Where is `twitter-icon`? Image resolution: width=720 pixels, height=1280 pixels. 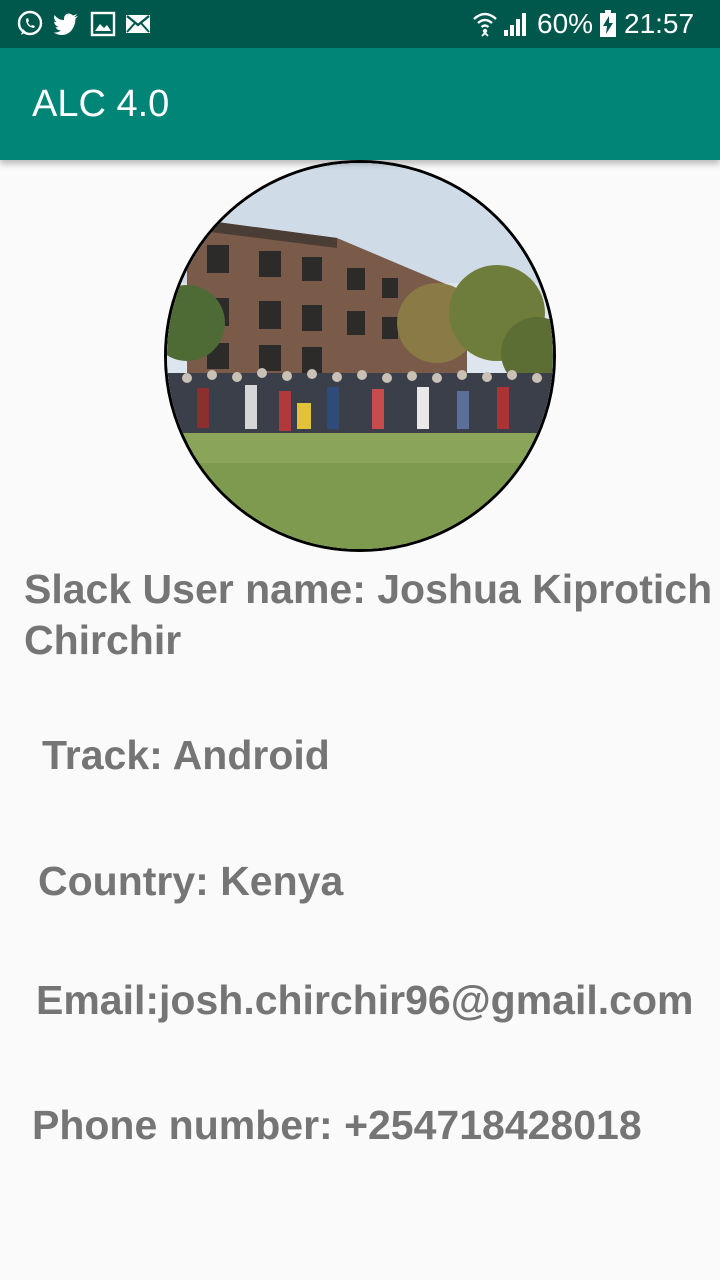
twitter-icon is located at coordinates (66, 24).